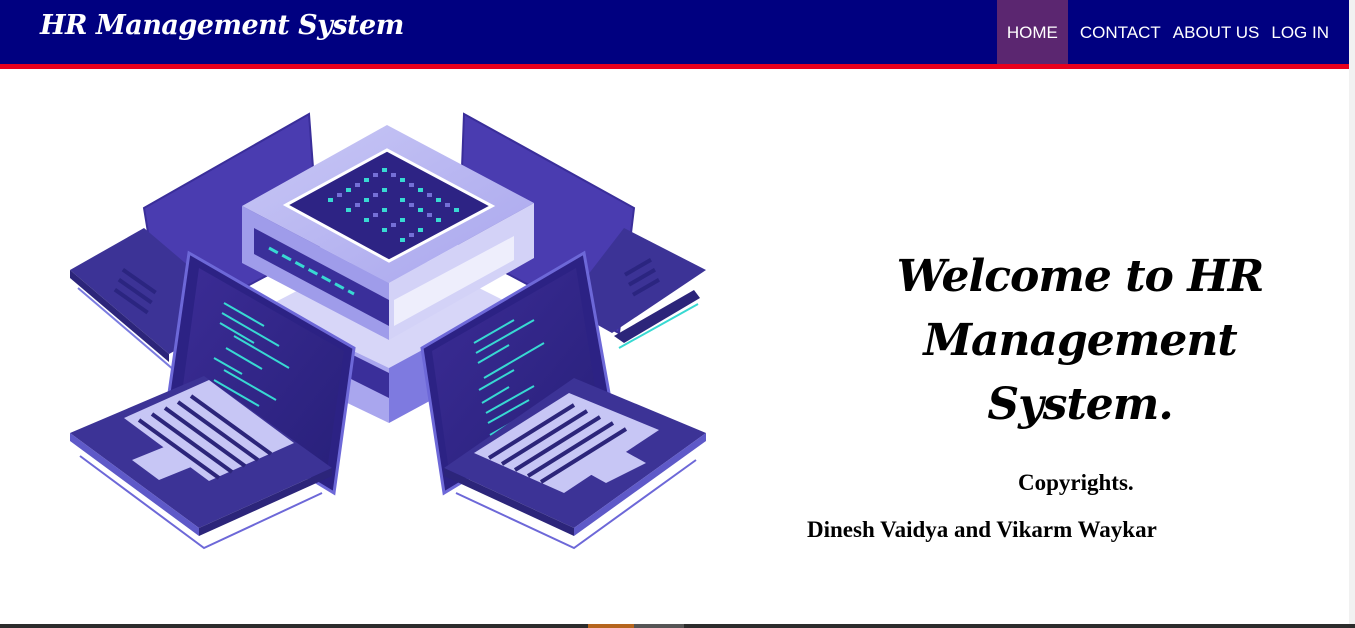 The height and width of the screenshot is (628, 1355). Describe the element at coordinates (611, 626) in the screenshot. I see `bottom-taskbar-accent` at that location.